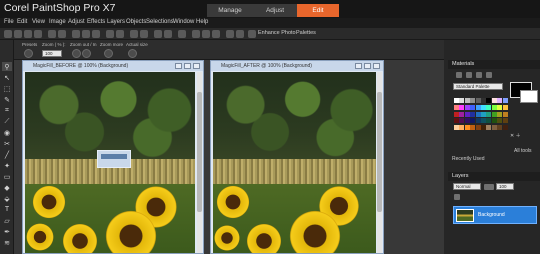 The height and width of the screenshot is (254, 540). I want to click on menu-objects: Objects, so click(136, 22).